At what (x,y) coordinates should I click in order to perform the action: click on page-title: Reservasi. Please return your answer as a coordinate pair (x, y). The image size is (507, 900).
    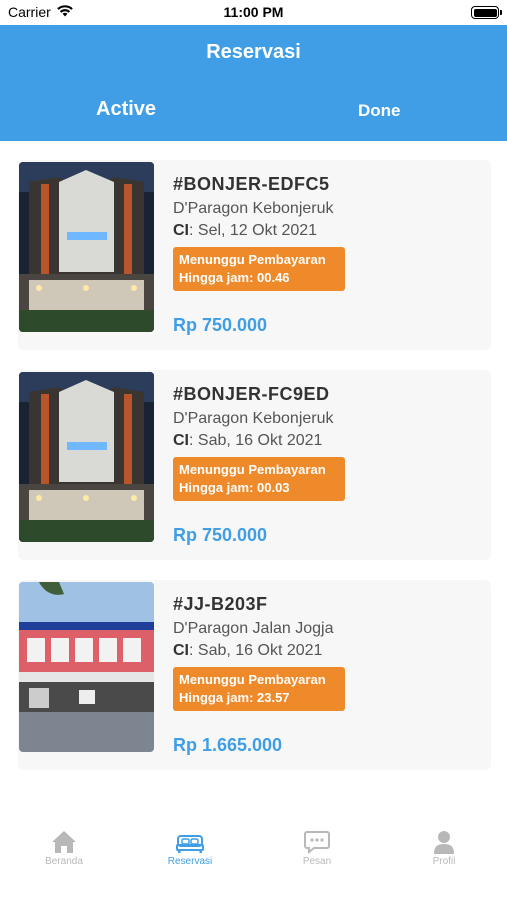
    Looking at the image, I should click on (253, 52).